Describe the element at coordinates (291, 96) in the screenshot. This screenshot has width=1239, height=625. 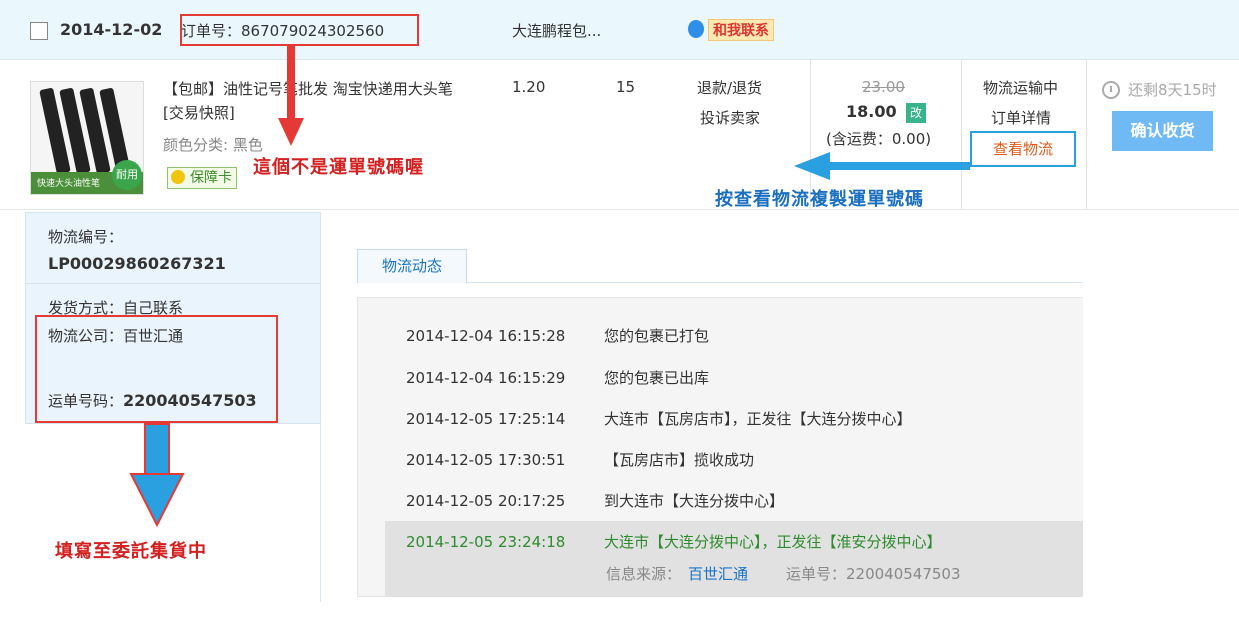
I see `red-arrow-down-icon` at that location.